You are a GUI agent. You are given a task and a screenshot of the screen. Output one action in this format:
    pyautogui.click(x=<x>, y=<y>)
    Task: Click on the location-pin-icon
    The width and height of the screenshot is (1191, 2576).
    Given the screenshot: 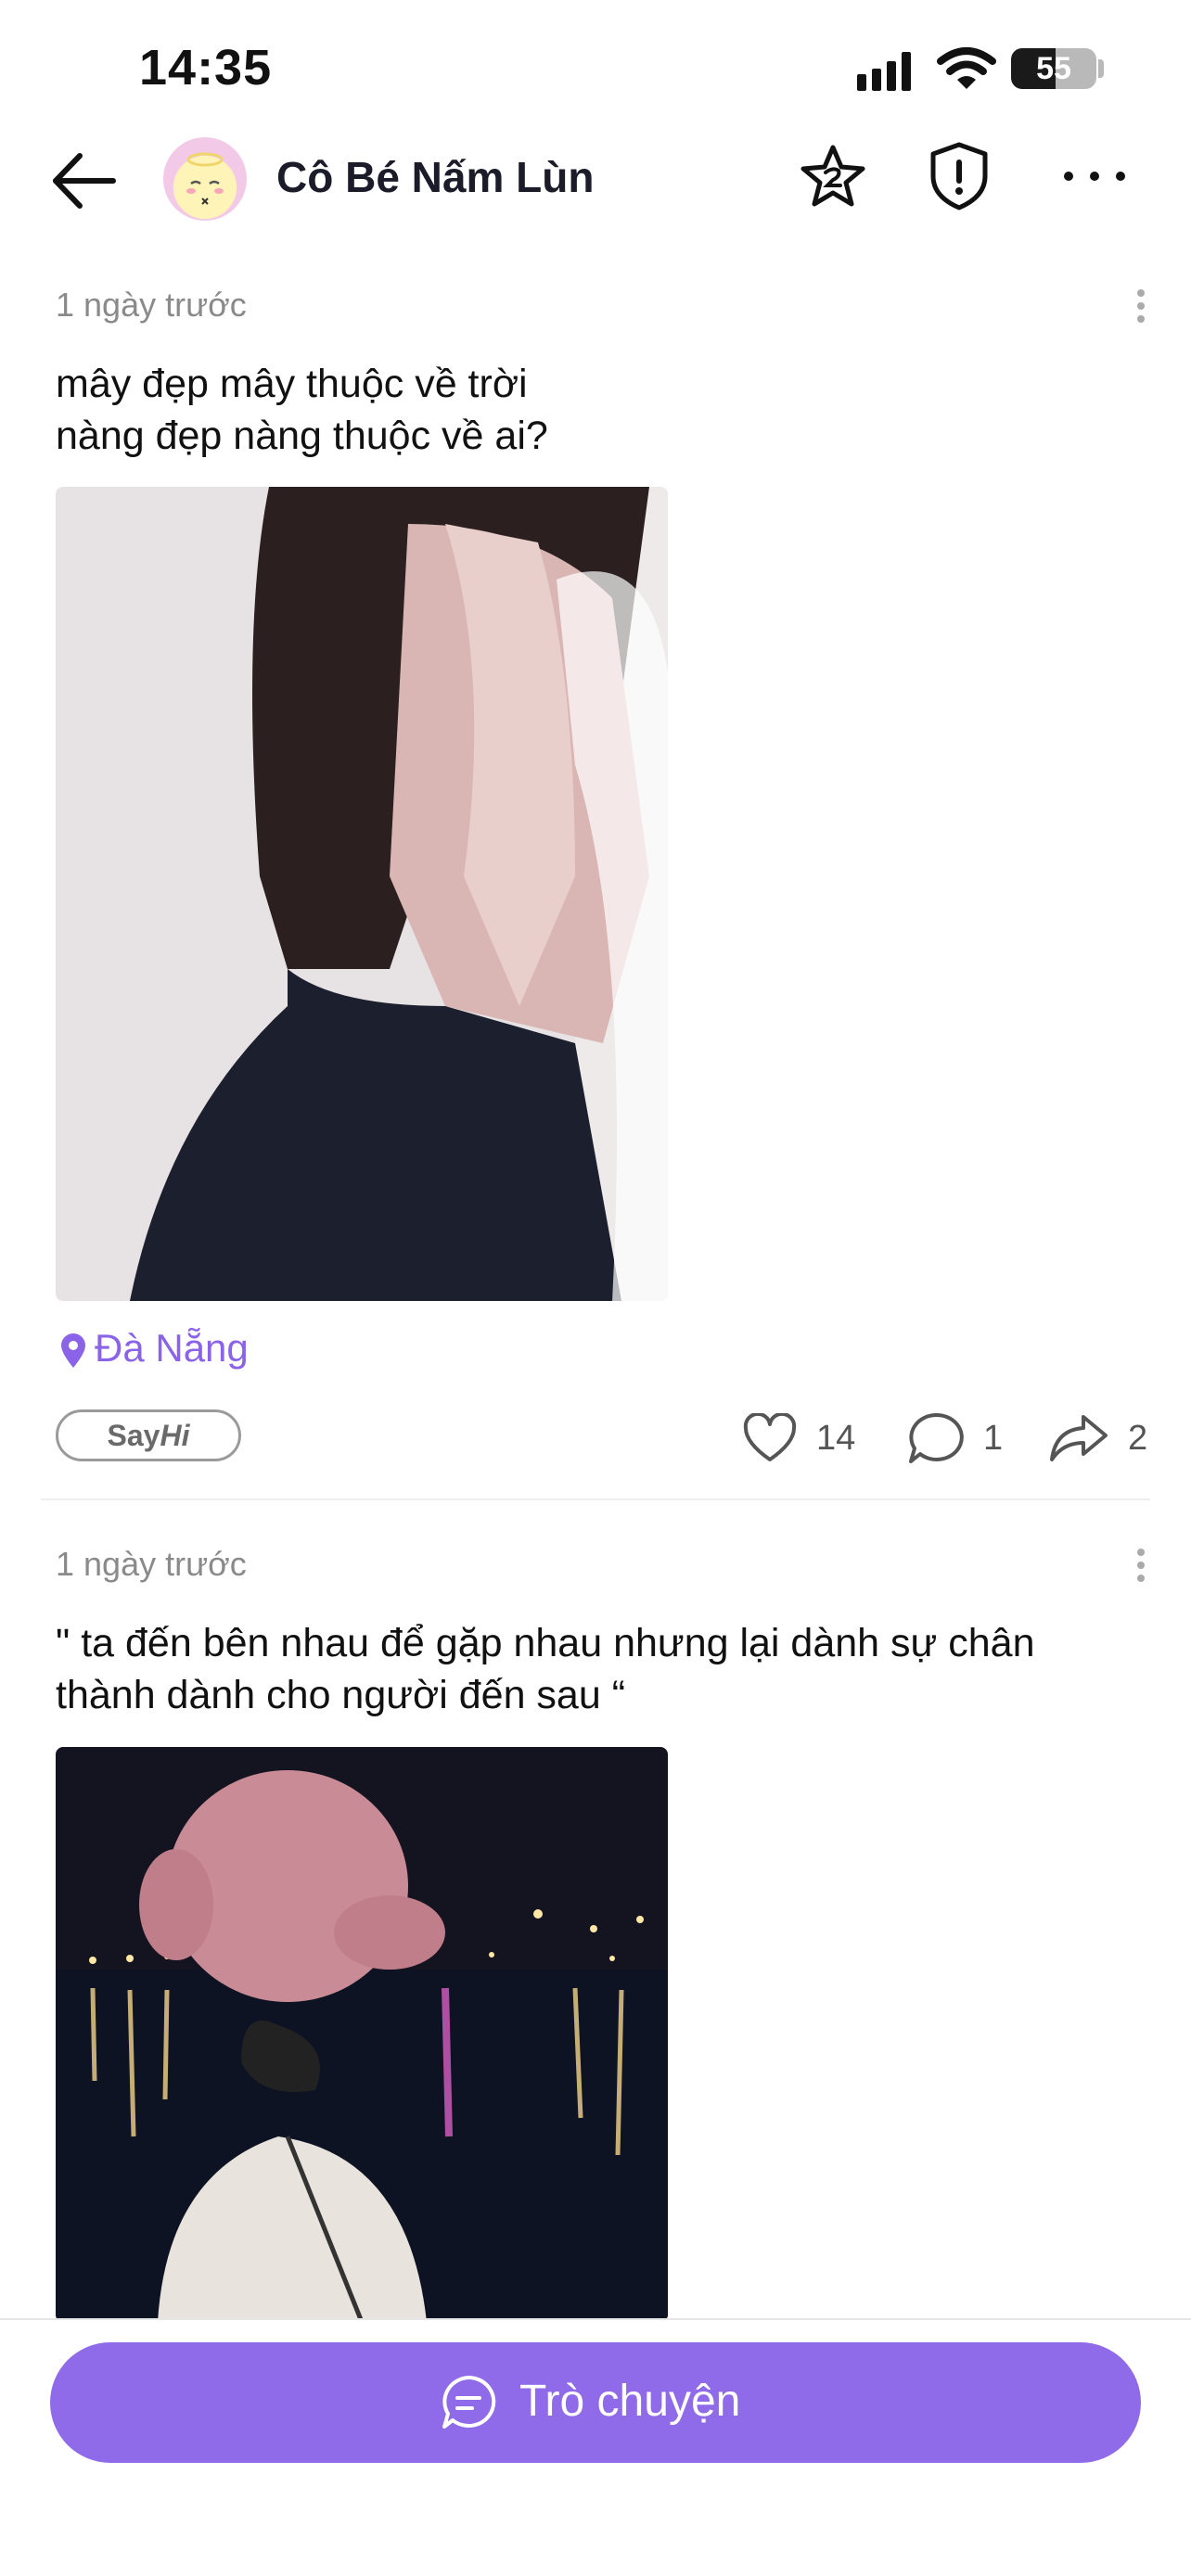 What is the action you would take?
    pyautogui.click(x=73, y=1351)
    